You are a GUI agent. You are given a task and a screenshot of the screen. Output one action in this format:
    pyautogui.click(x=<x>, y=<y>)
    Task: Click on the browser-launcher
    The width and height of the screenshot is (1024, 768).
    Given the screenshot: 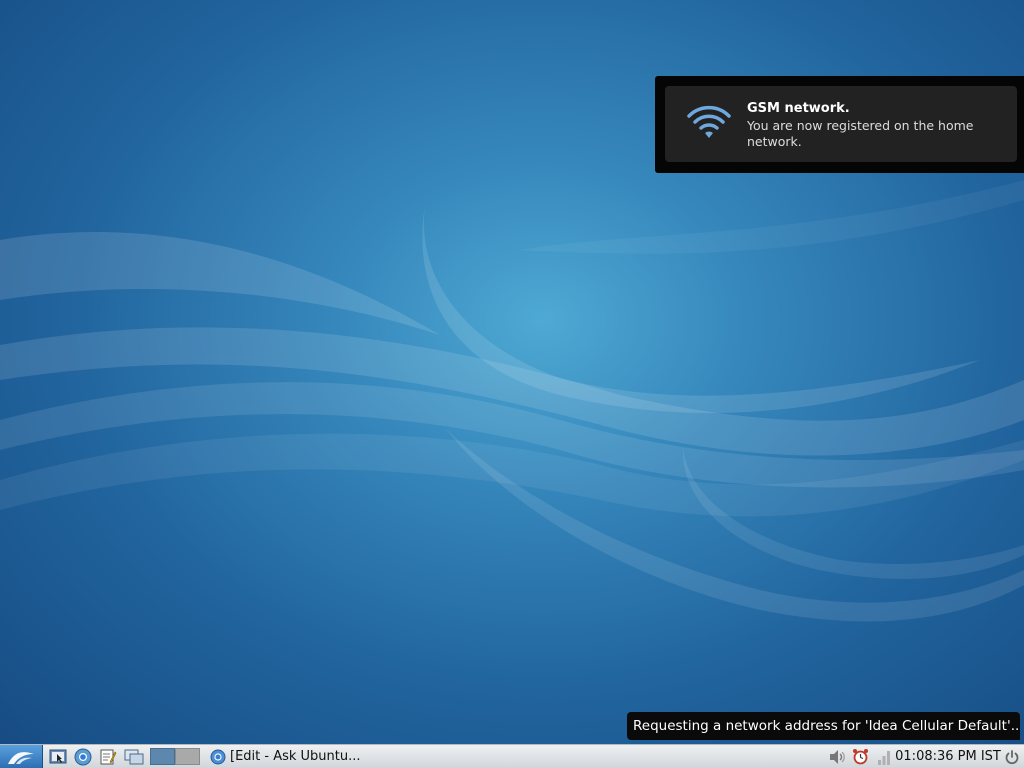 What is the action you would take?
    pyautogui.click(x=83, y=756)
    